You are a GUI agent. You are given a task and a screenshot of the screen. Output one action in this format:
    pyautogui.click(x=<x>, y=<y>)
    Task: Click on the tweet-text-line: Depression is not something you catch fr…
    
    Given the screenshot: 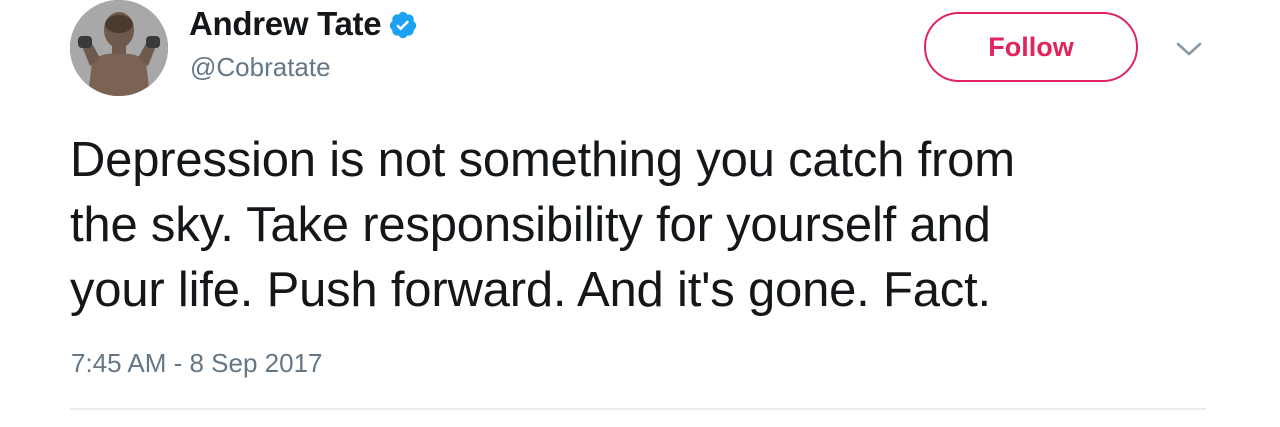 What is the action you would take?
    pyautogui.click(x=542, y=160)
    